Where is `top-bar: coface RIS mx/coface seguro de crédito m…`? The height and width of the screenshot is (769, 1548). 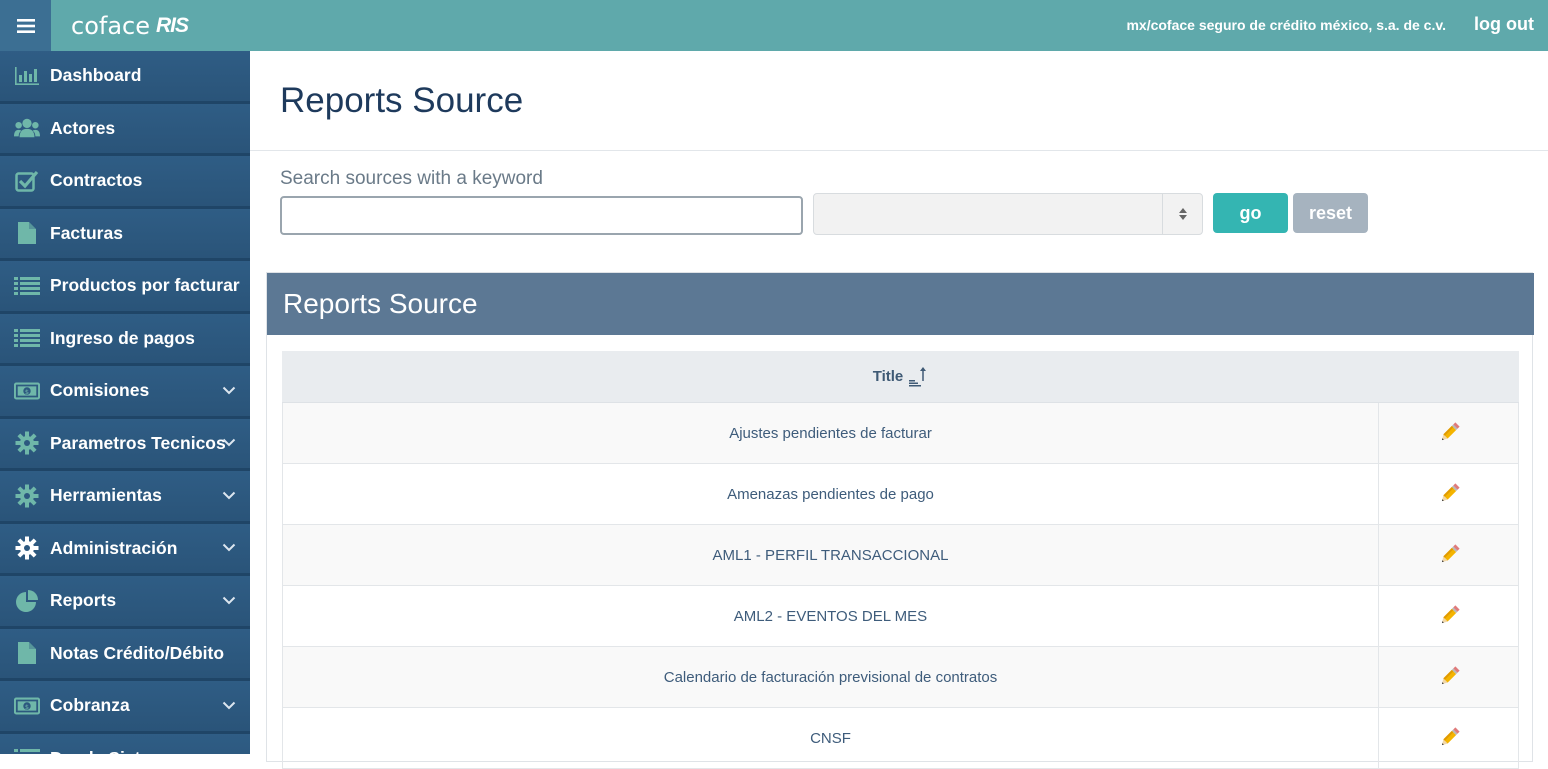 top-bar: coface RIS mx/coface seguro de crédito m… is located at coordinates (774, 25).